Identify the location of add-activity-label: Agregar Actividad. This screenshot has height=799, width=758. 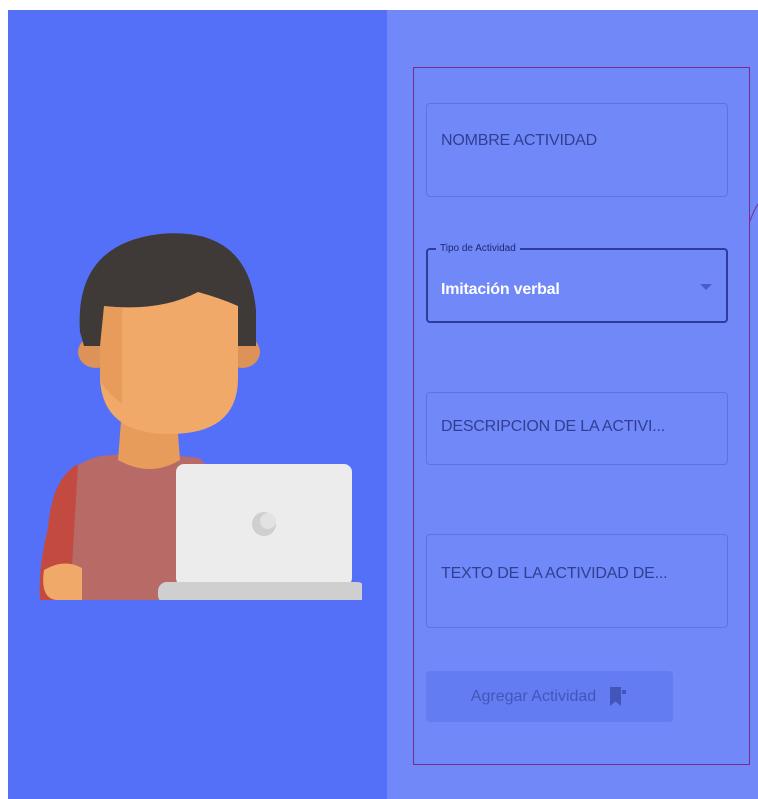
(533, 696).